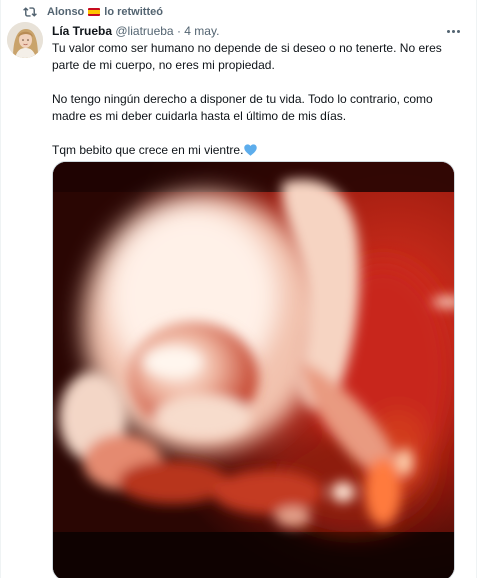 The image size is (477, 578). Describe the element at coordinates (144, 31) in the screenshot. I see `author-handle: @liatrueba` at that location.